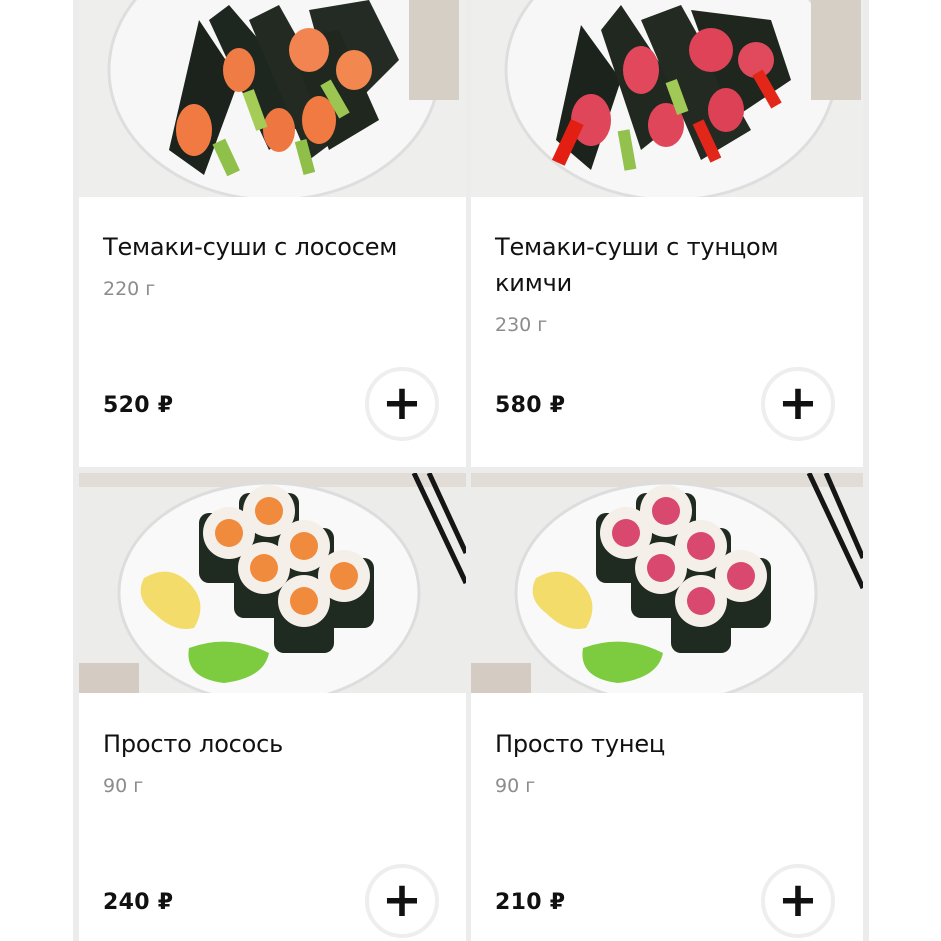 Image resolution: width=941 pixels, height=941 pixels. Describe the element at coordinates (138, 405) in the screenshot. I see `product-price: 520 ₽` at that location.